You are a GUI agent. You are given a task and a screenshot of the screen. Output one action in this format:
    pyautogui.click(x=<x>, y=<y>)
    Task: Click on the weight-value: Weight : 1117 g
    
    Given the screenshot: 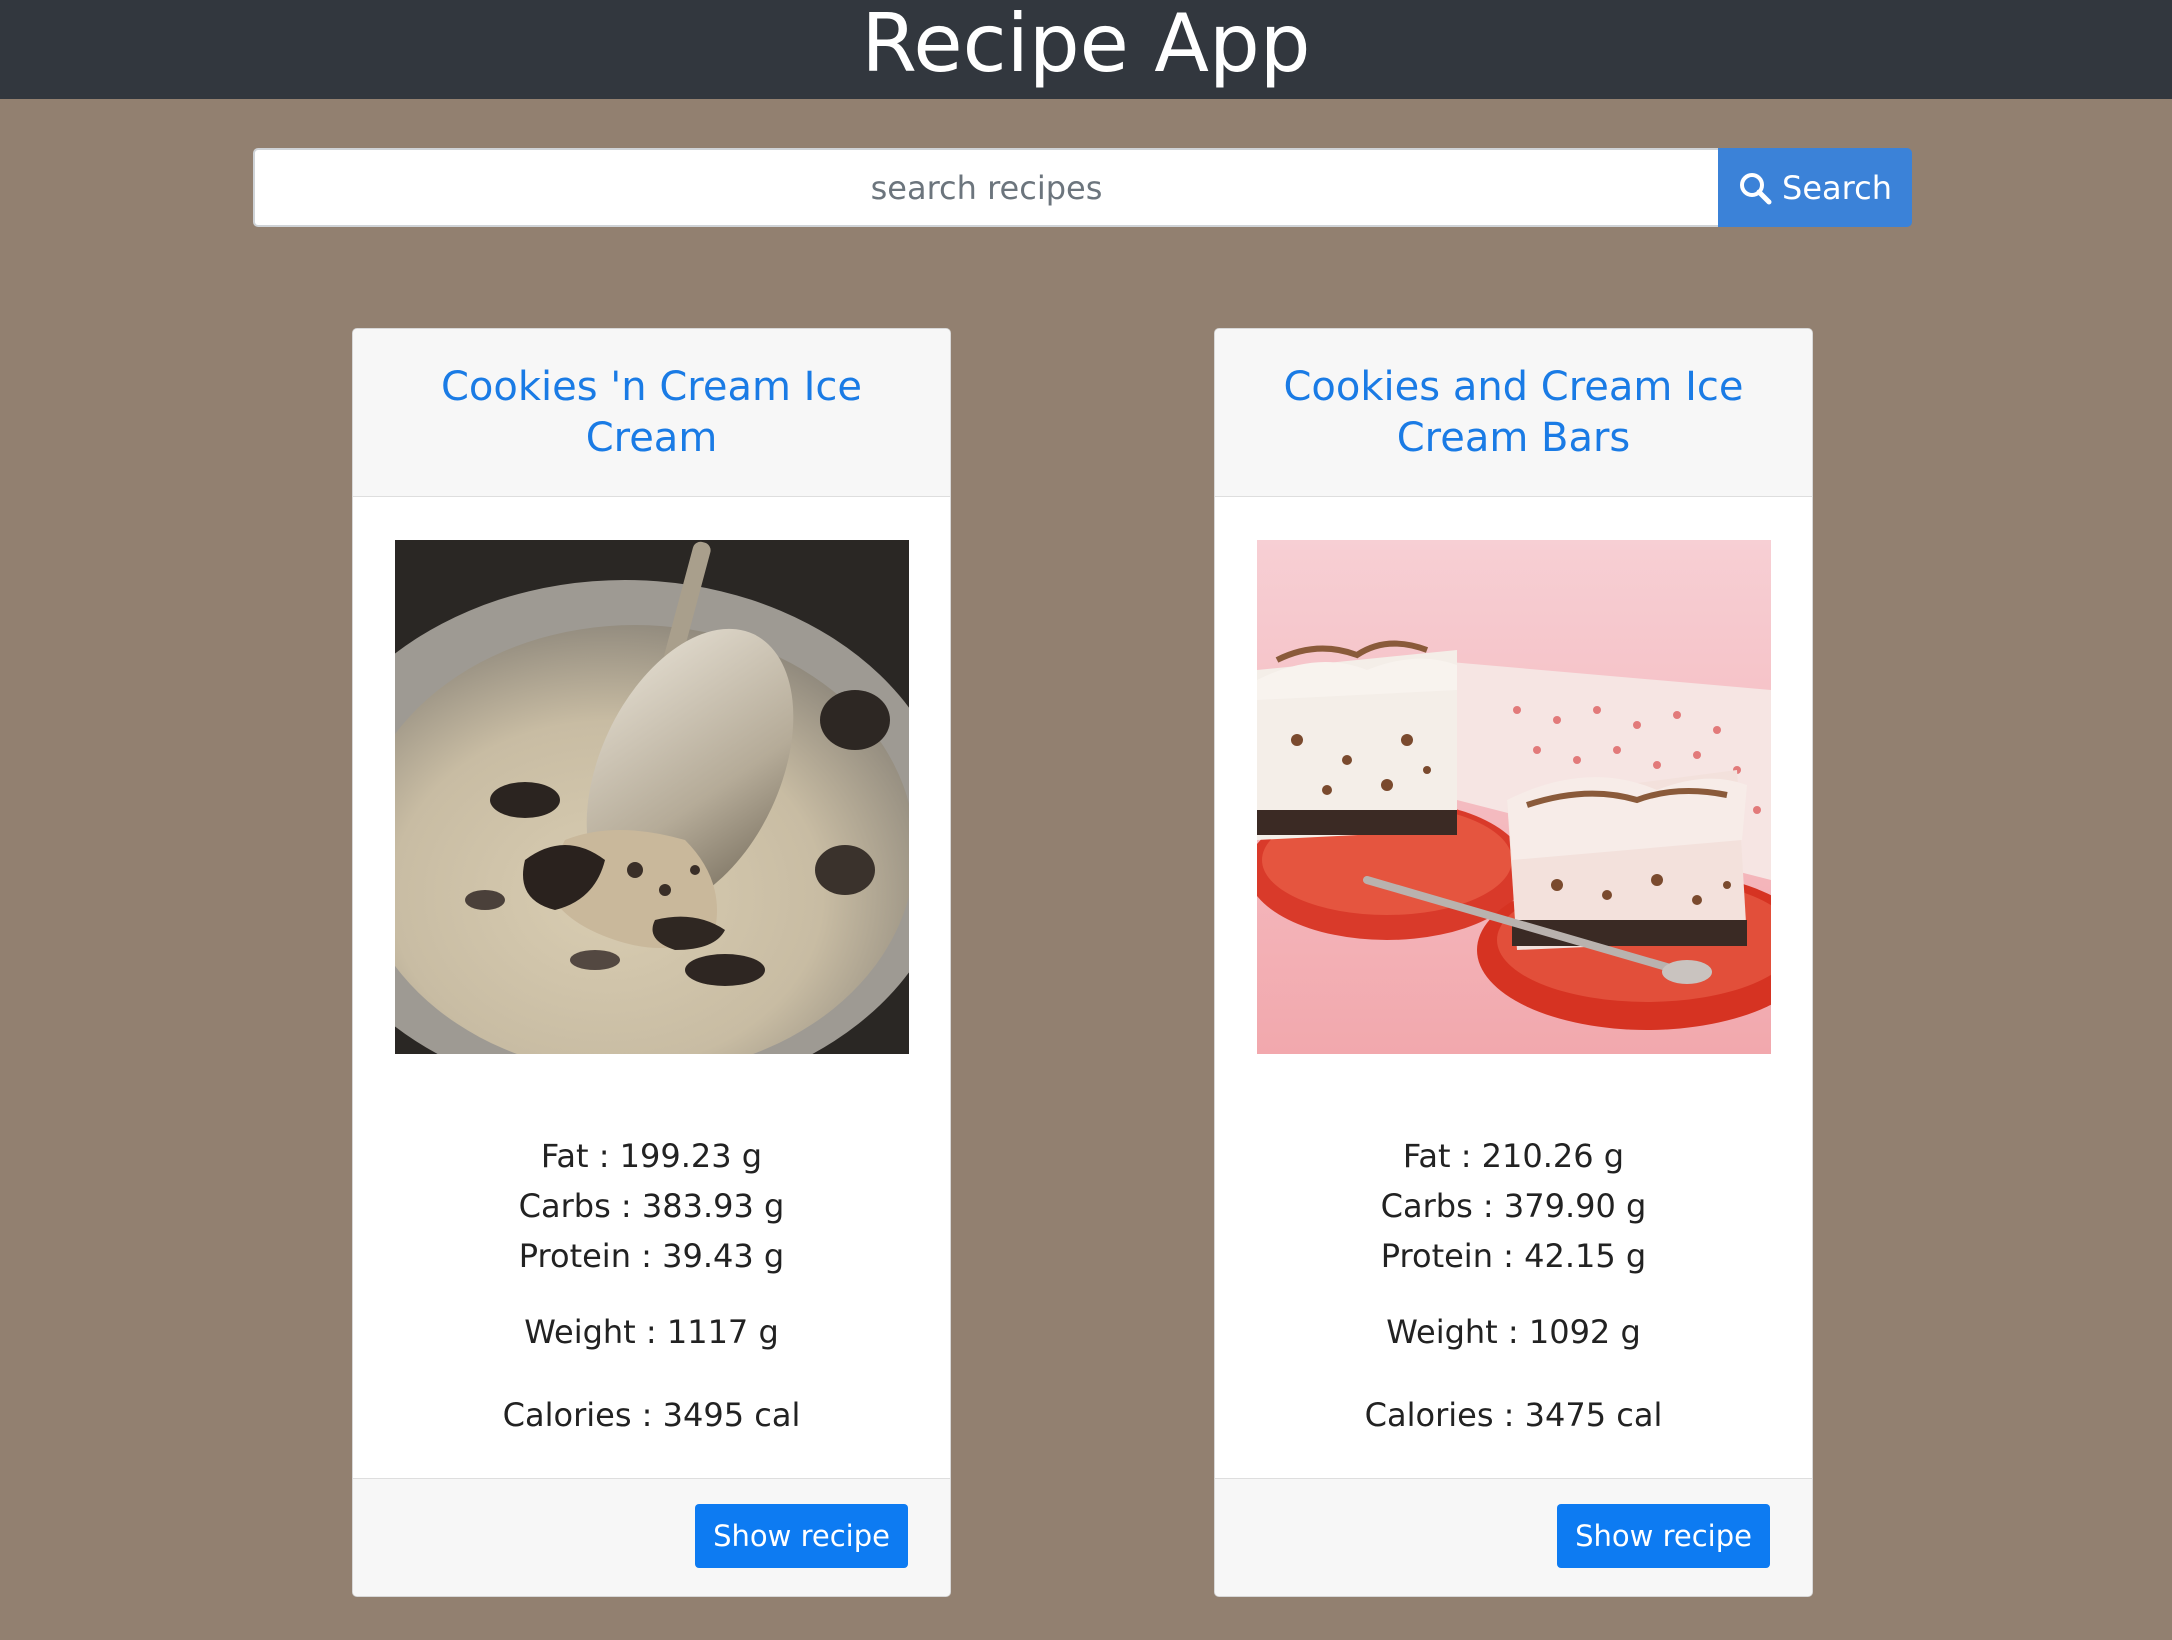 What is the action you would take?
    pyautogui.click(x=651, y=1332)
    